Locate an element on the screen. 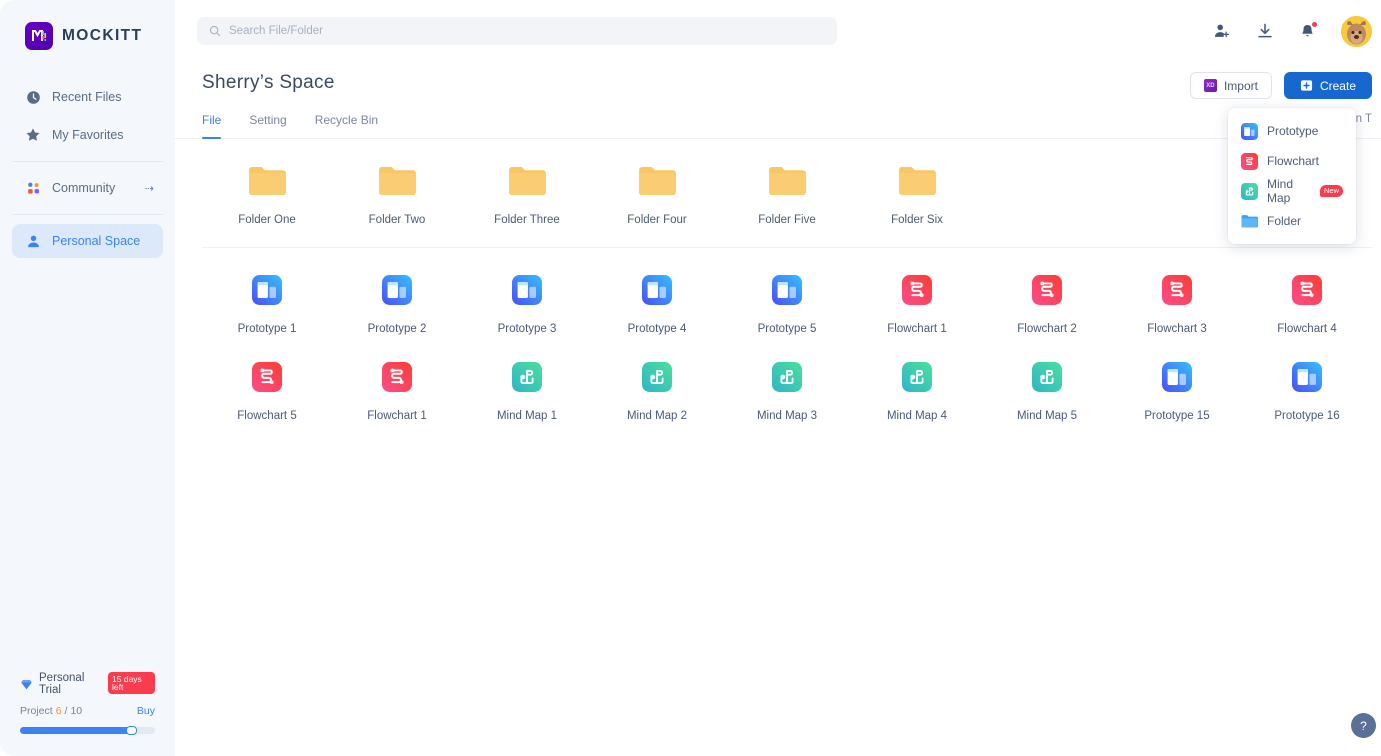 The height and width of the screenshot is (756, 1381). sidebar-item-label: Community is located at coordinates (84, 188).